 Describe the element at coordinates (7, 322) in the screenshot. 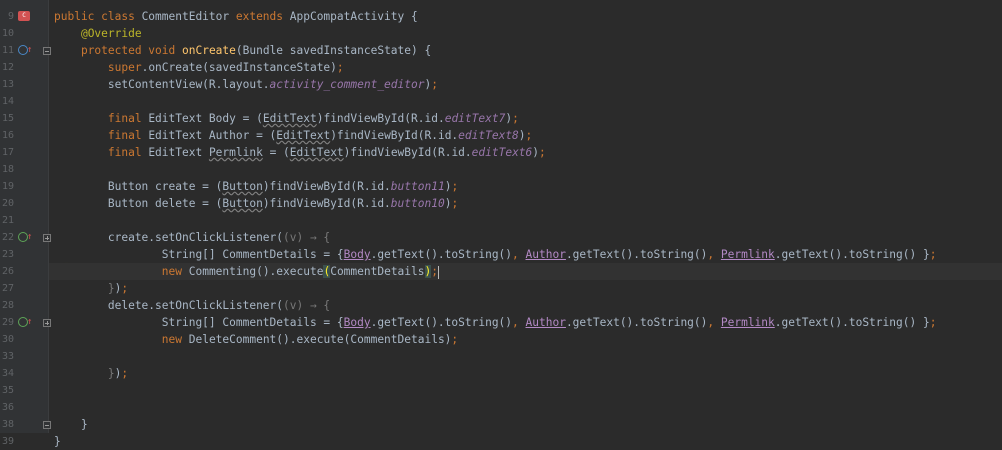

I see `line-number: 29` at that location.